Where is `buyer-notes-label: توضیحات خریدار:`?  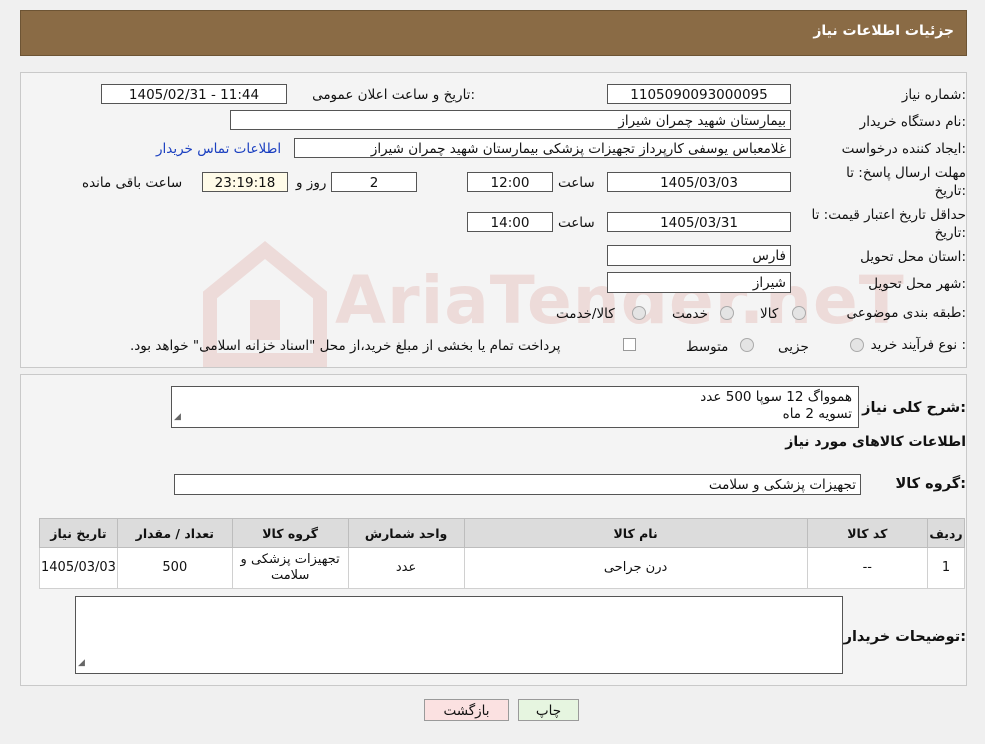
buyer-notes-label: توضیحات خریدار: is located at coordinates (904, 637).